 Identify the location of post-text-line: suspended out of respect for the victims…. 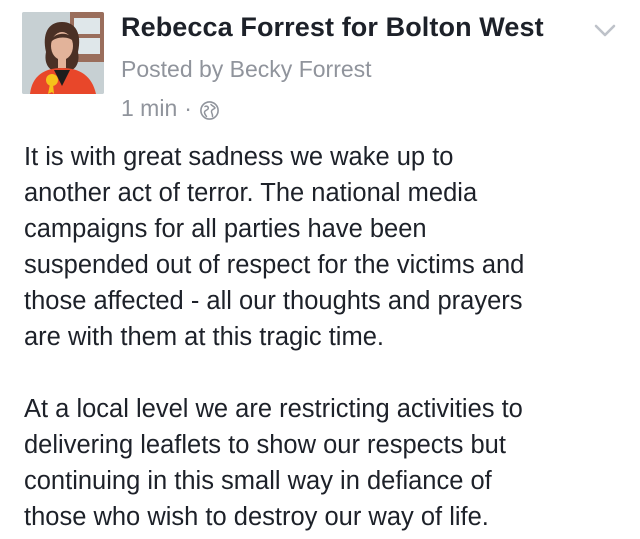
(274, 265).